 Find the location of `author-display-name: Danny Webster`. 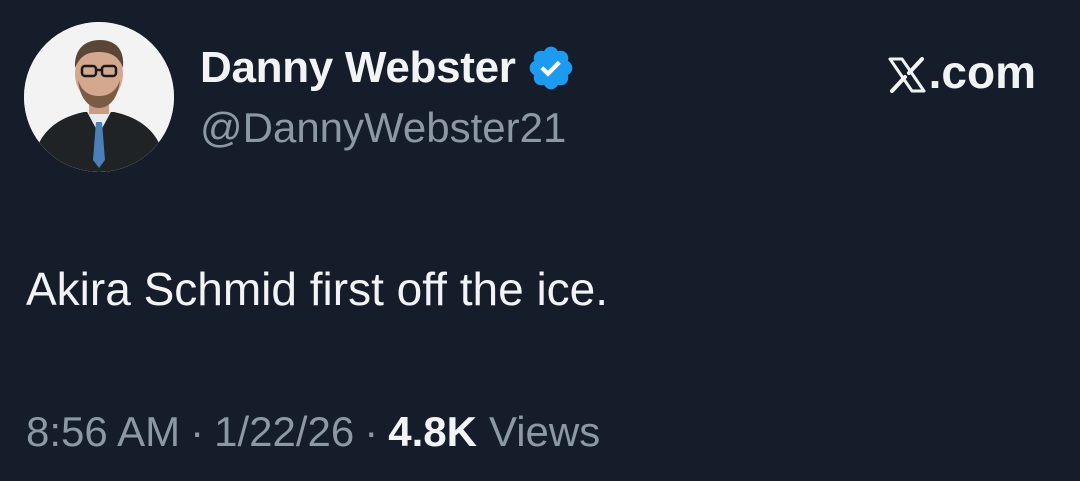

author-display-name: Danny Webster is located at coordinates (358, 68).